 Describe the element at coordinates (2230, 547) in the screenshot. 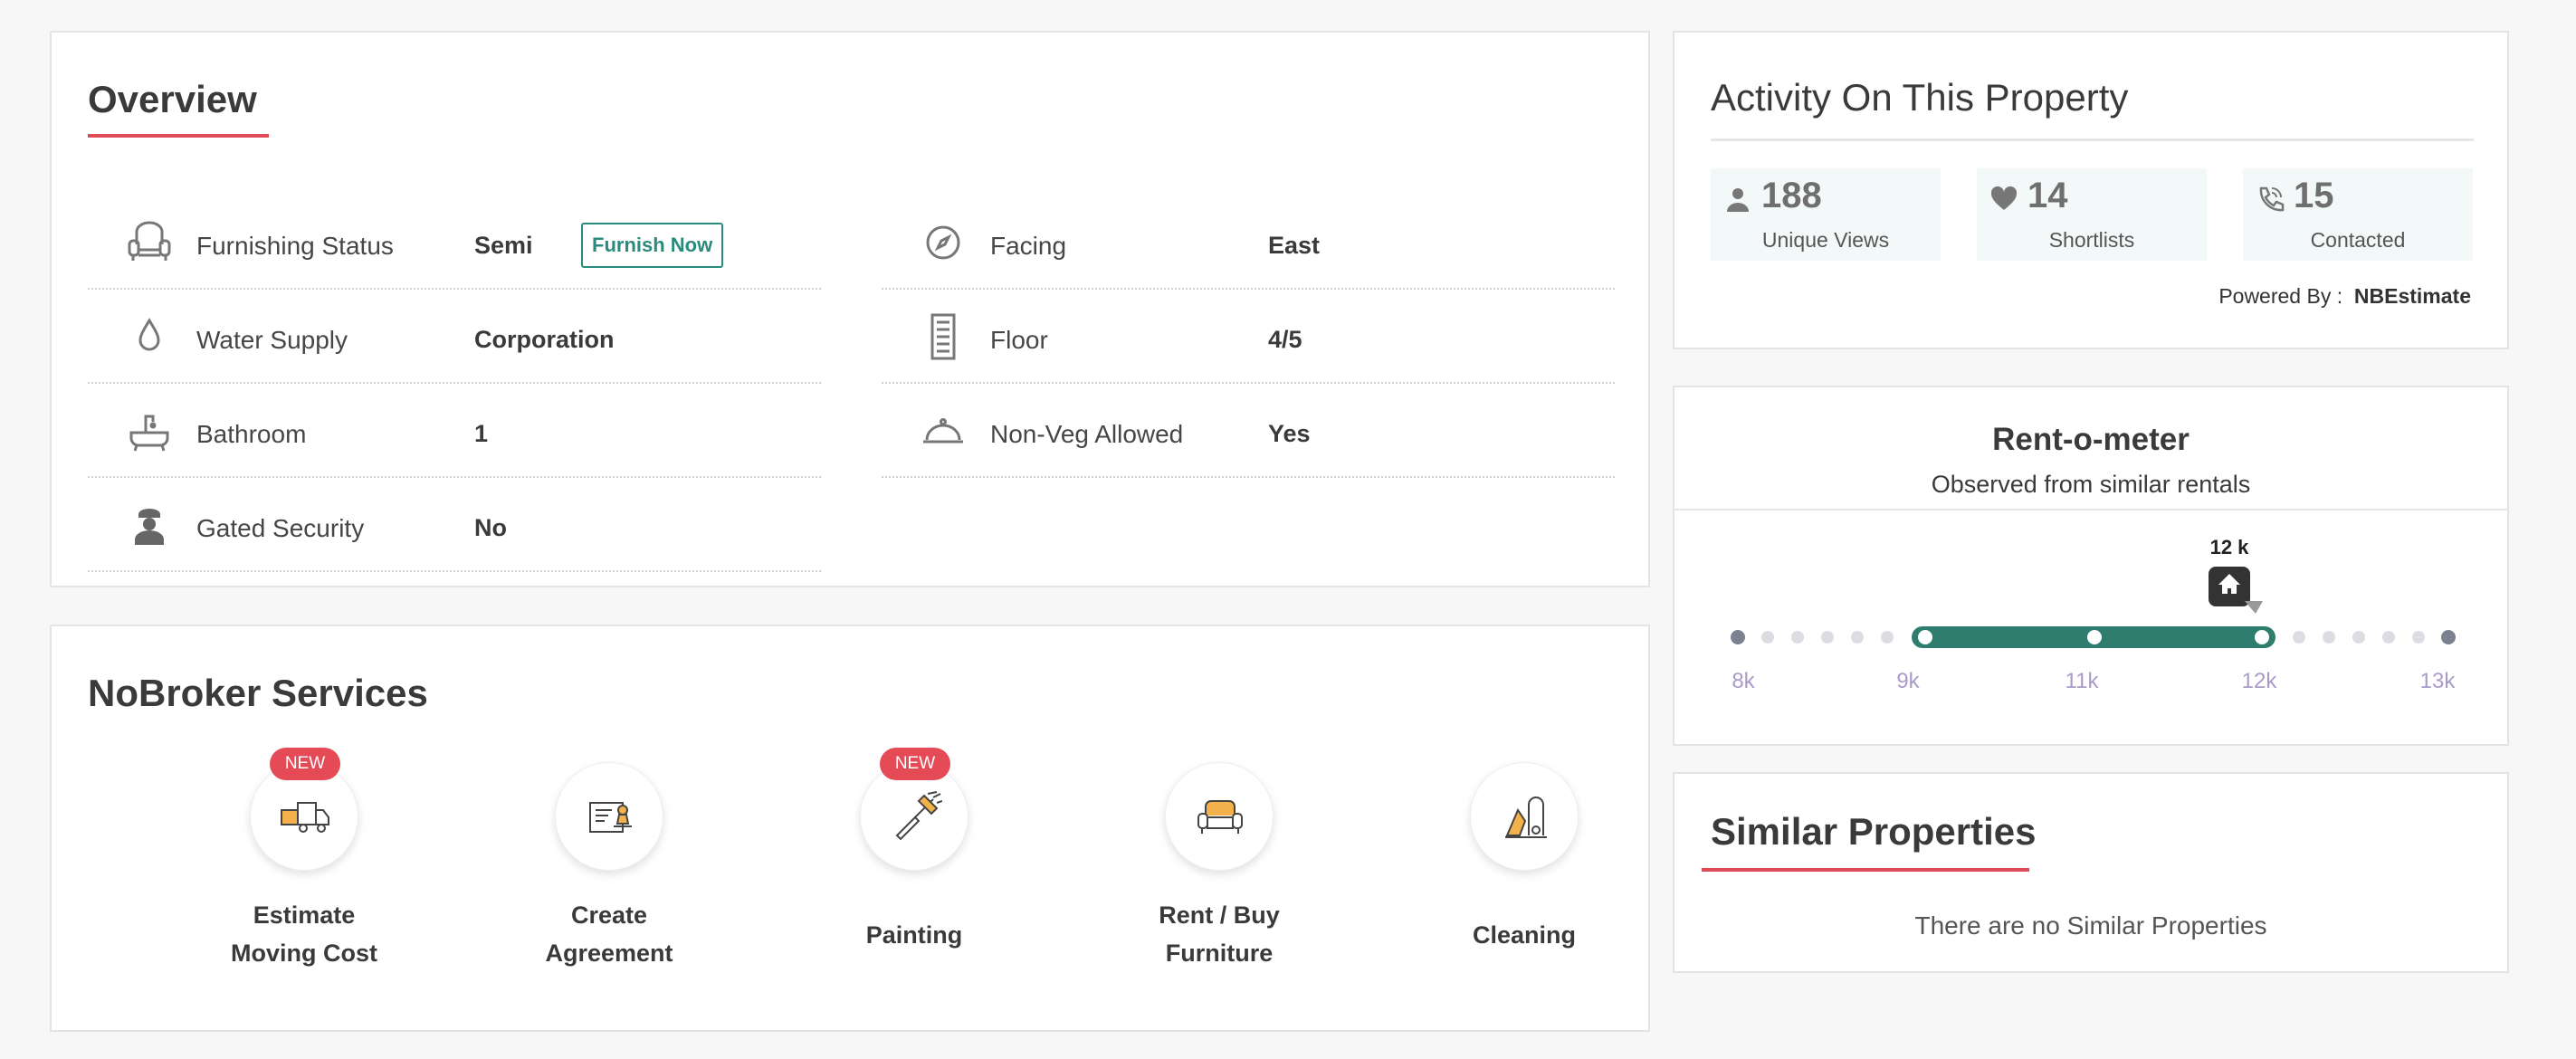

I see `marker-label: 12 k` at that location.